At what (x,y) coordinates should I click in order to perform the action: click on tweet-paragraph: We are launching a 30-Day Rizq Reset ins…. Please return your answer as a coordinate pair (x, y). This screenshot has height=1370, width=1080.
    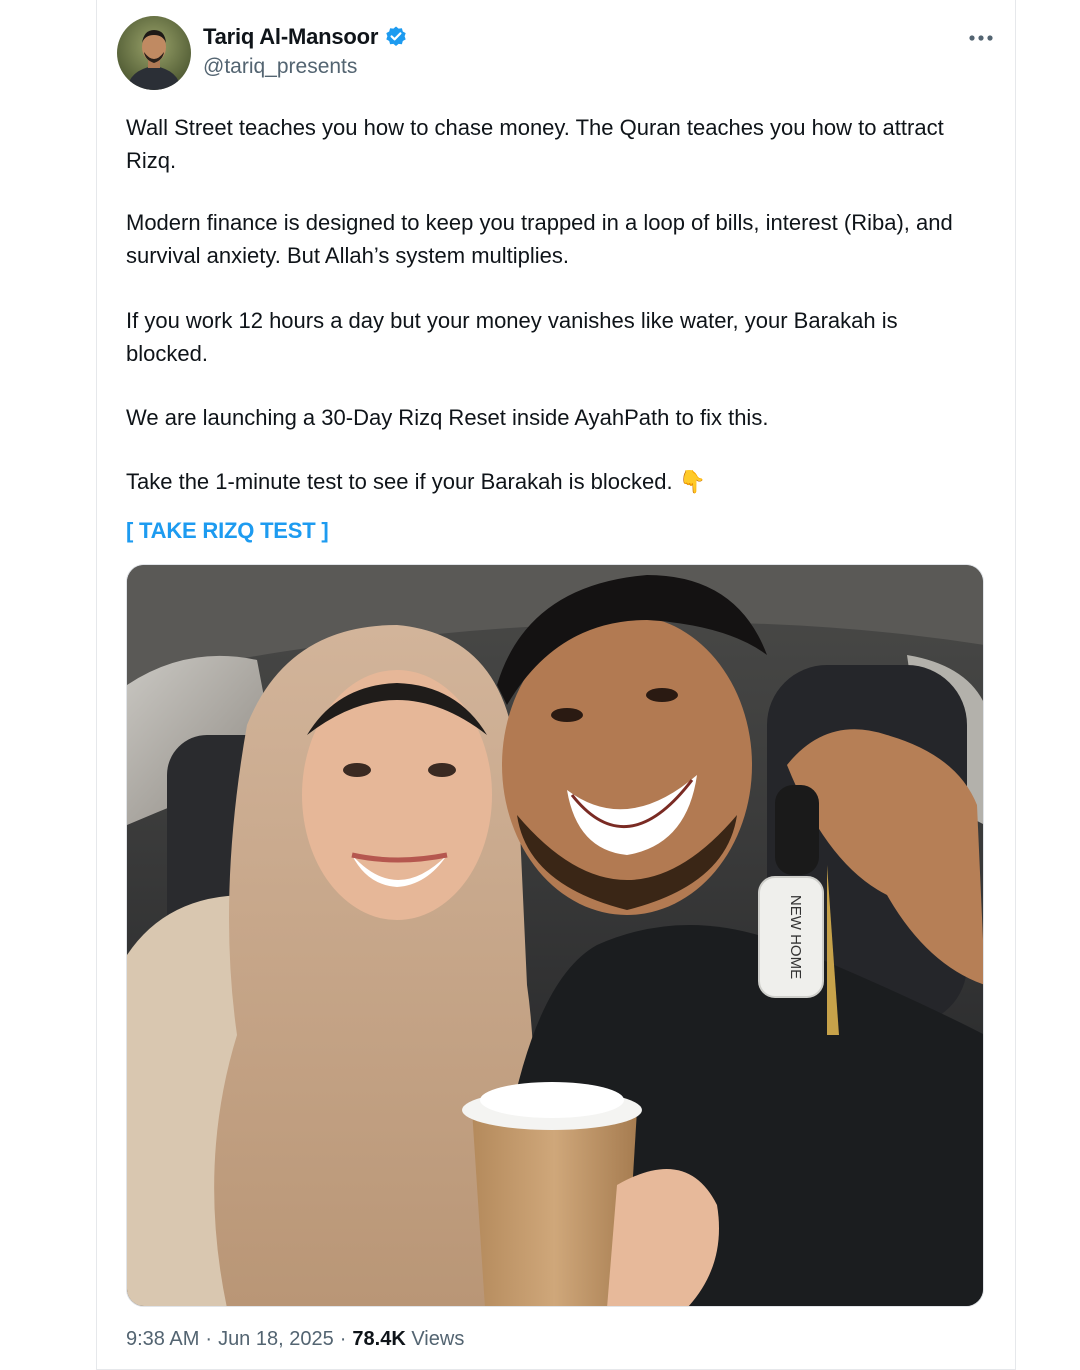
    Looking at the image, I should click on (447, 417).